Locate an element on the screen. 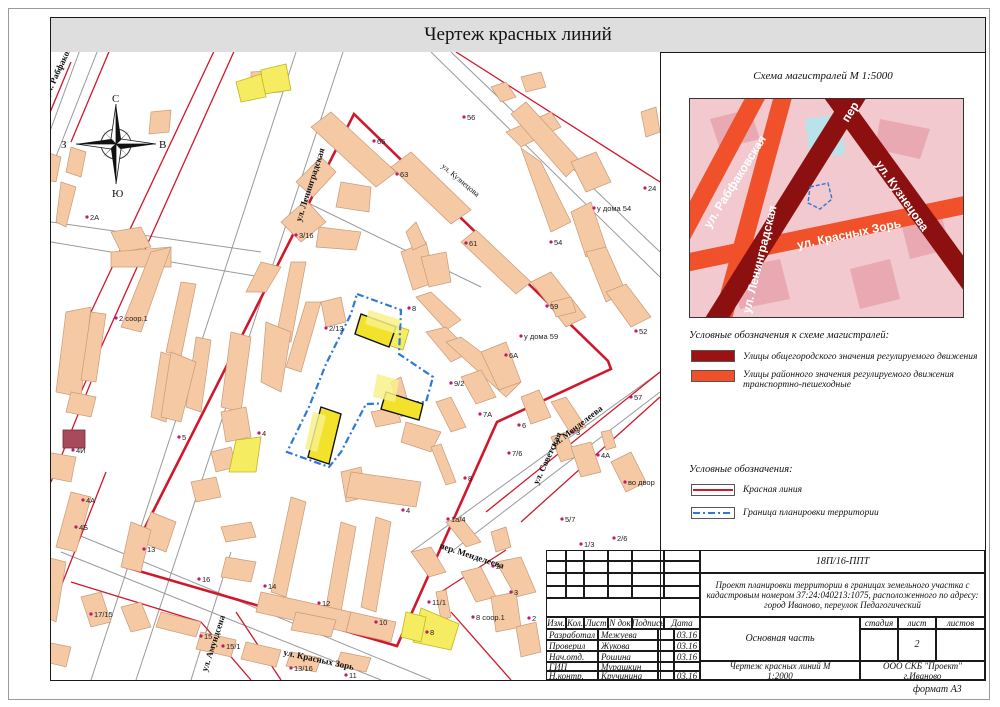 This screenshot has width=1000, height=707. house-number: 12 is located at coordinates (326, 603).